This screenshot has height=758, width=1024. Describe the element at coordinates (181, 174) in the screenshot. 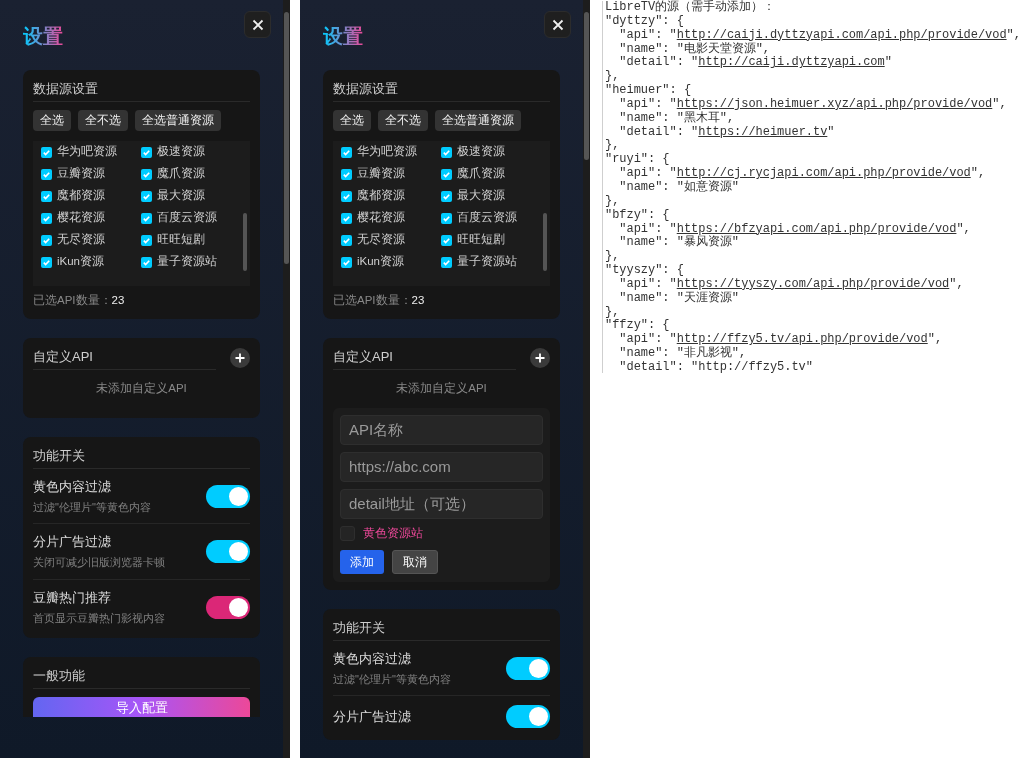

I see `source-label: 魔爪资源` at that location.